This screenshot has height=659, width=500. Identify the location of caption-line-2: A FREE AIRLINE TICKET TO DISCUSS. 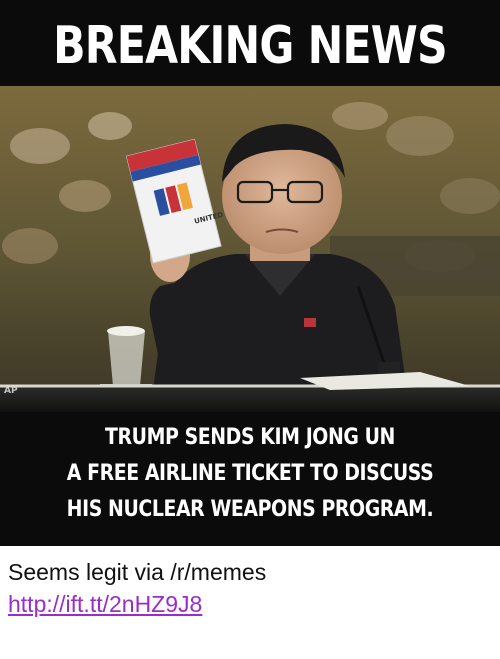
(250, 473).